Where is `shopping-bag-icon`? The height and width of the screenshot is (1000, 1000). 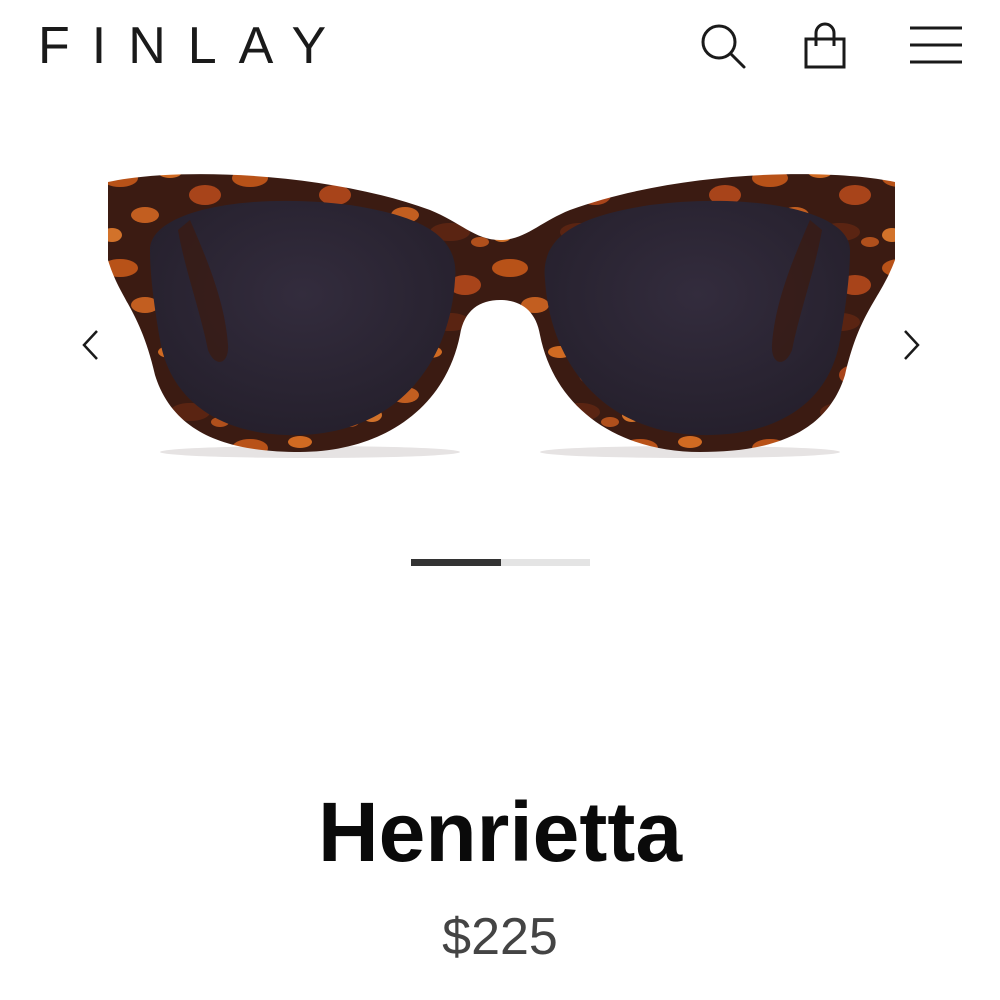
shopping-bag-icon is located at coordinates (825, 45).